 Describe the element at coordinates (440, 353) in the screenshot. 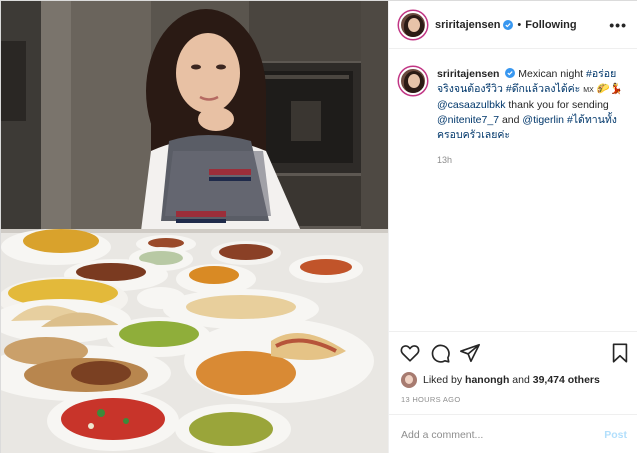

I see `comment-icon` at that location.